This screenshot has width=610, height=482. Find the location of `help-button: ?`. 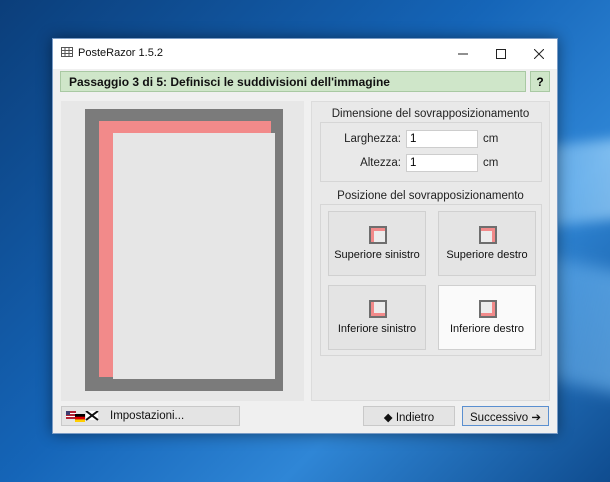

help-button: ? is located at coordinates (540, 81).